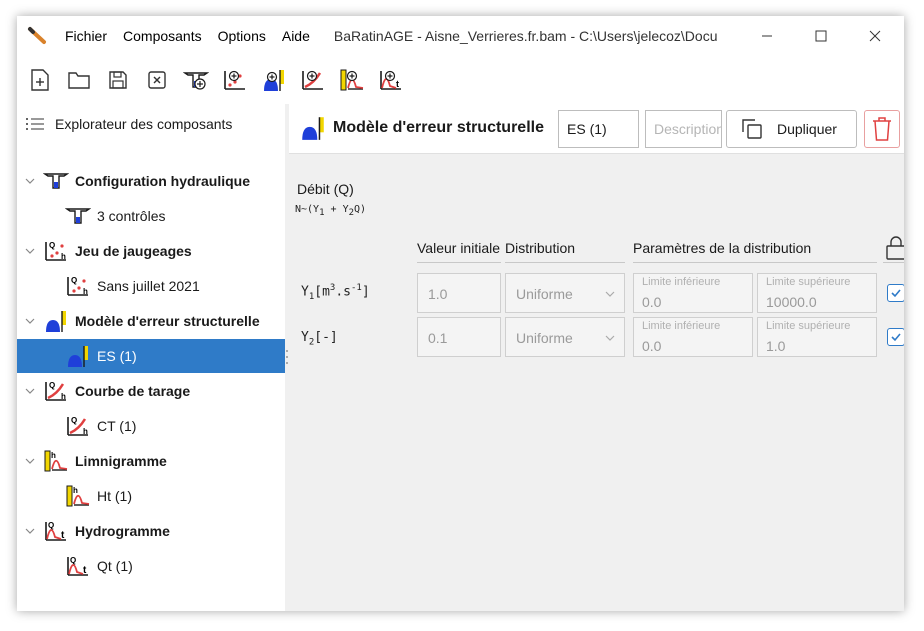 The height and width of the screenshot is (631, 924). I want to click on tree-item-3-controles: 3 contrôles, so click(151, 216).